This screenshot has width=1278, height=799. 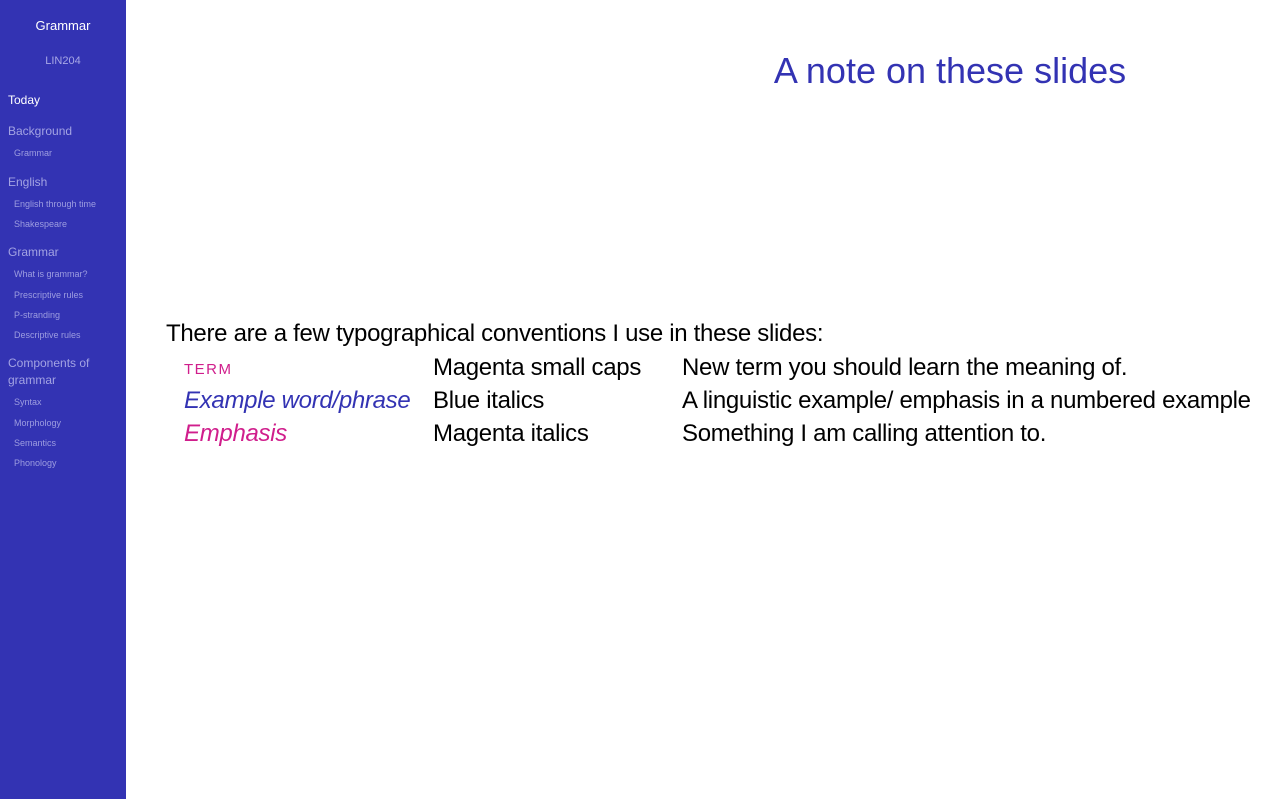 What do you see at coordinates (63, 61) in the screenshot?
I see `sidebar-course-code: LIN204` at bounding box center [63, 61].